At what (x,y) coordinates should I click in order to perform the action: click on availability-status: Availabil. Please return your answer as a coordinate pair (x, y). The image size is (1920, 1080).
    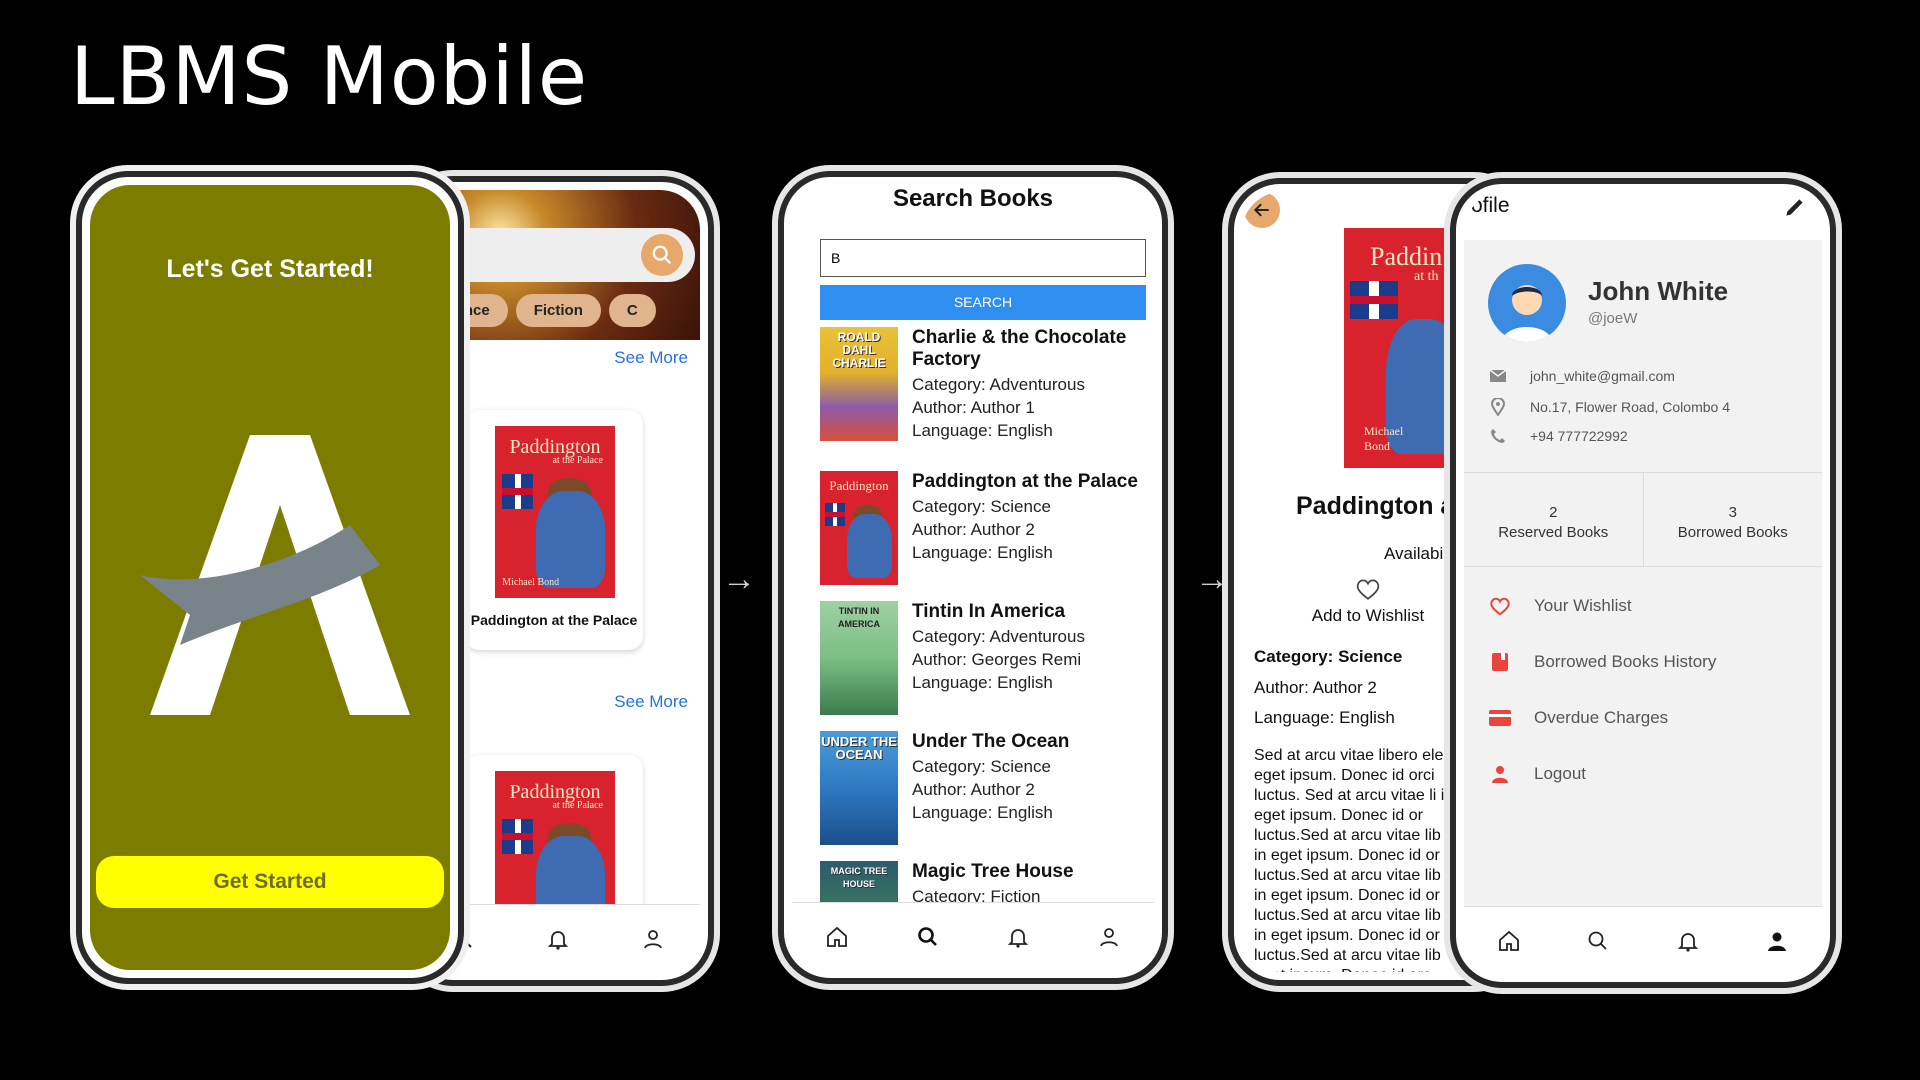
    Looking at the image, I should click on (1416, 553).